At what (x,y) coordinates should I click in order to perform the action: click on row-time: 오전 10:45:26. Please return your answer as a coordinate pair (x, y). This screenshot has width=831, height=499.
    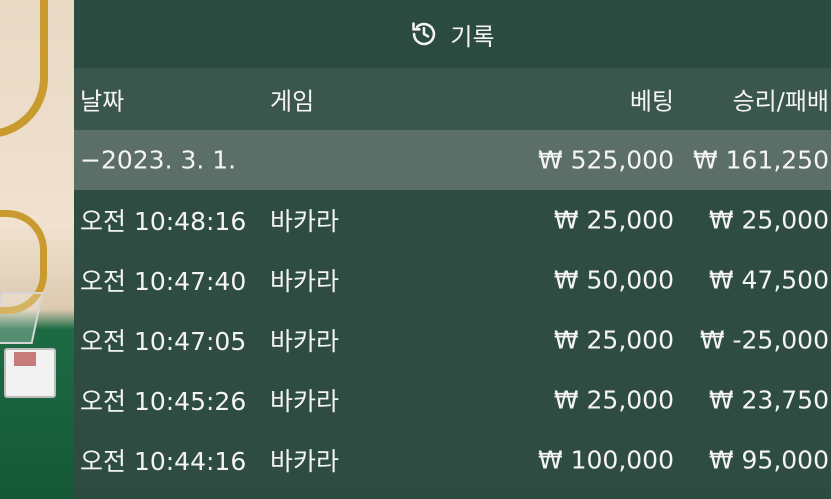
    Looking at the image, I should click on (163, 401).